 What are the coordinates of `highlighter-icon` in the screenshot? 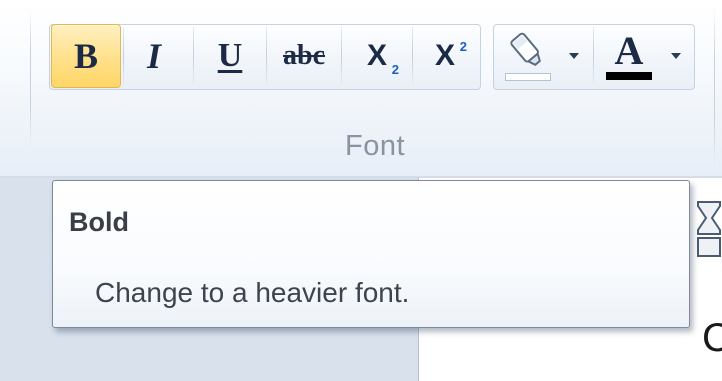 It's located at (525, 49).